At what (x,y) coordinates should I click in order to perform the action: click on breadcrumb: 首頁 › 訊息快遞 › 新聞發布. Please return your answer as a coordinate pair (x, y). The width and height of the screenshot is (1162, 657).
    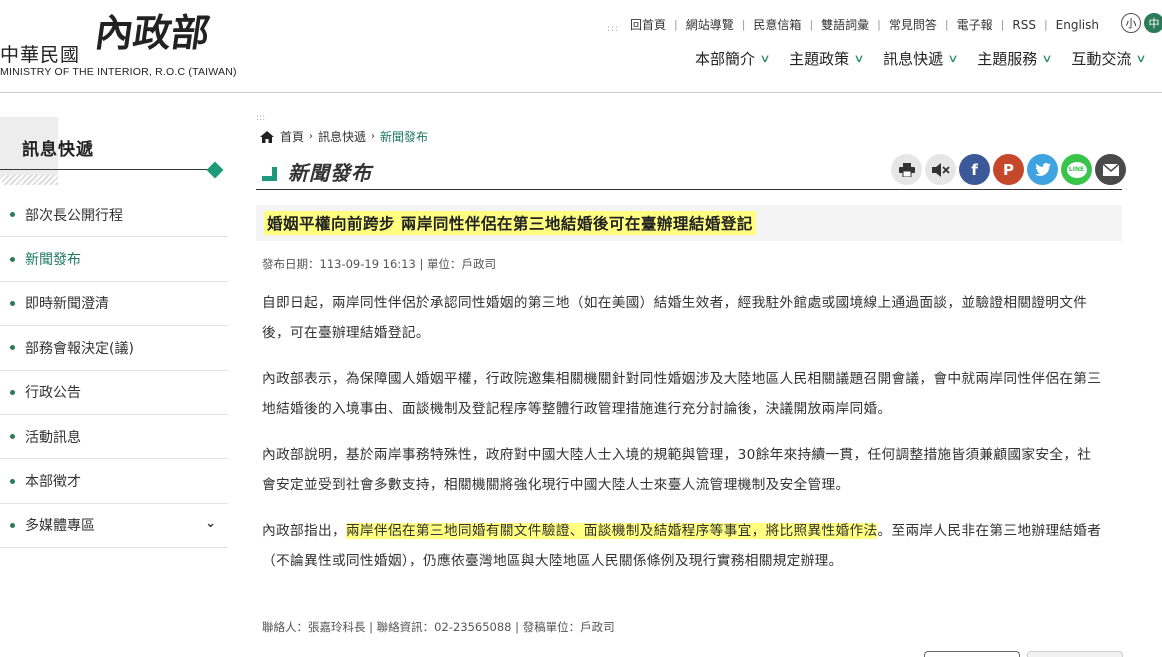
    Looking at the image, I should click on (344, 136).